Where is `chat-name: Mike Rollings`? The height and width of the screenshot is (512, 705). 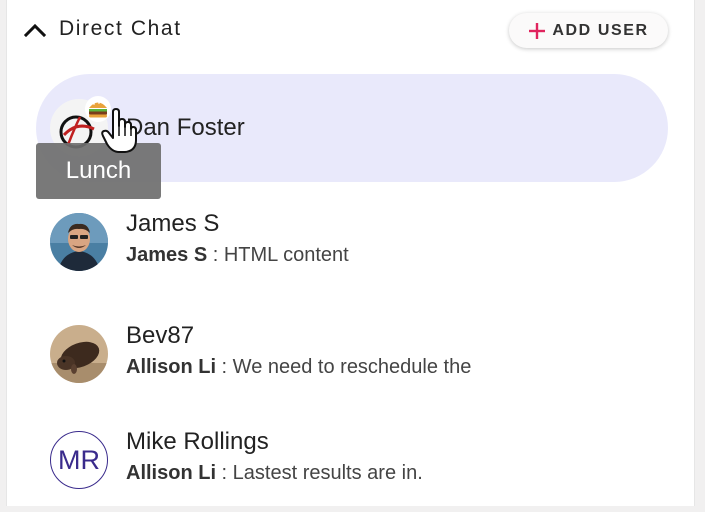
chat-name: Mike Rollings is located at coordinates (197, 441).